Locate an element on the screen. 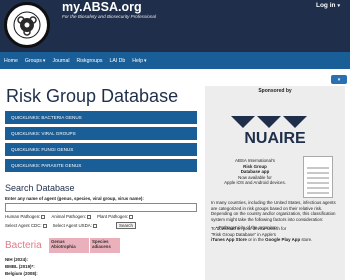 The width and height of the screenshot is (350, 280). plant-pathogen-checkbox is located at coordinates (131, 216).